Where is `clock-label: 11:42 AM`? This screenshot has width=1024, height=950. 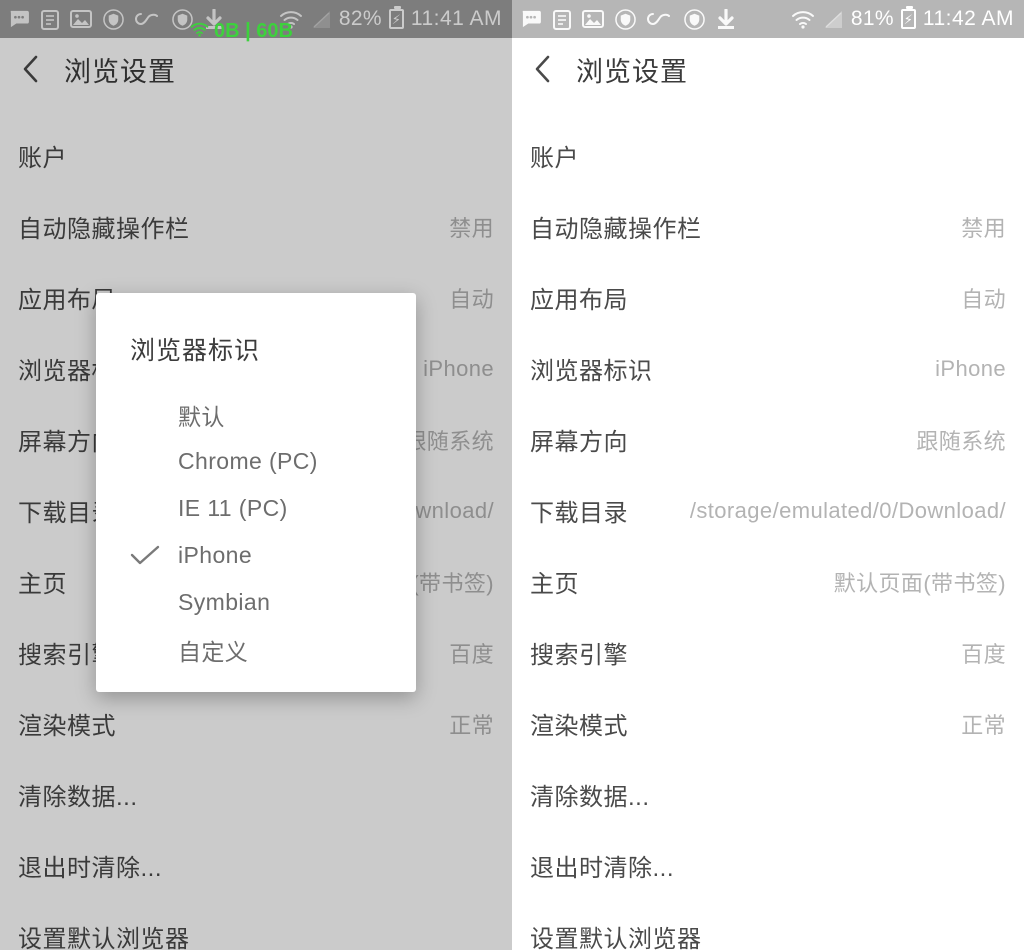 clock-label: 11:42 AM is located at coordinates (968, 18).